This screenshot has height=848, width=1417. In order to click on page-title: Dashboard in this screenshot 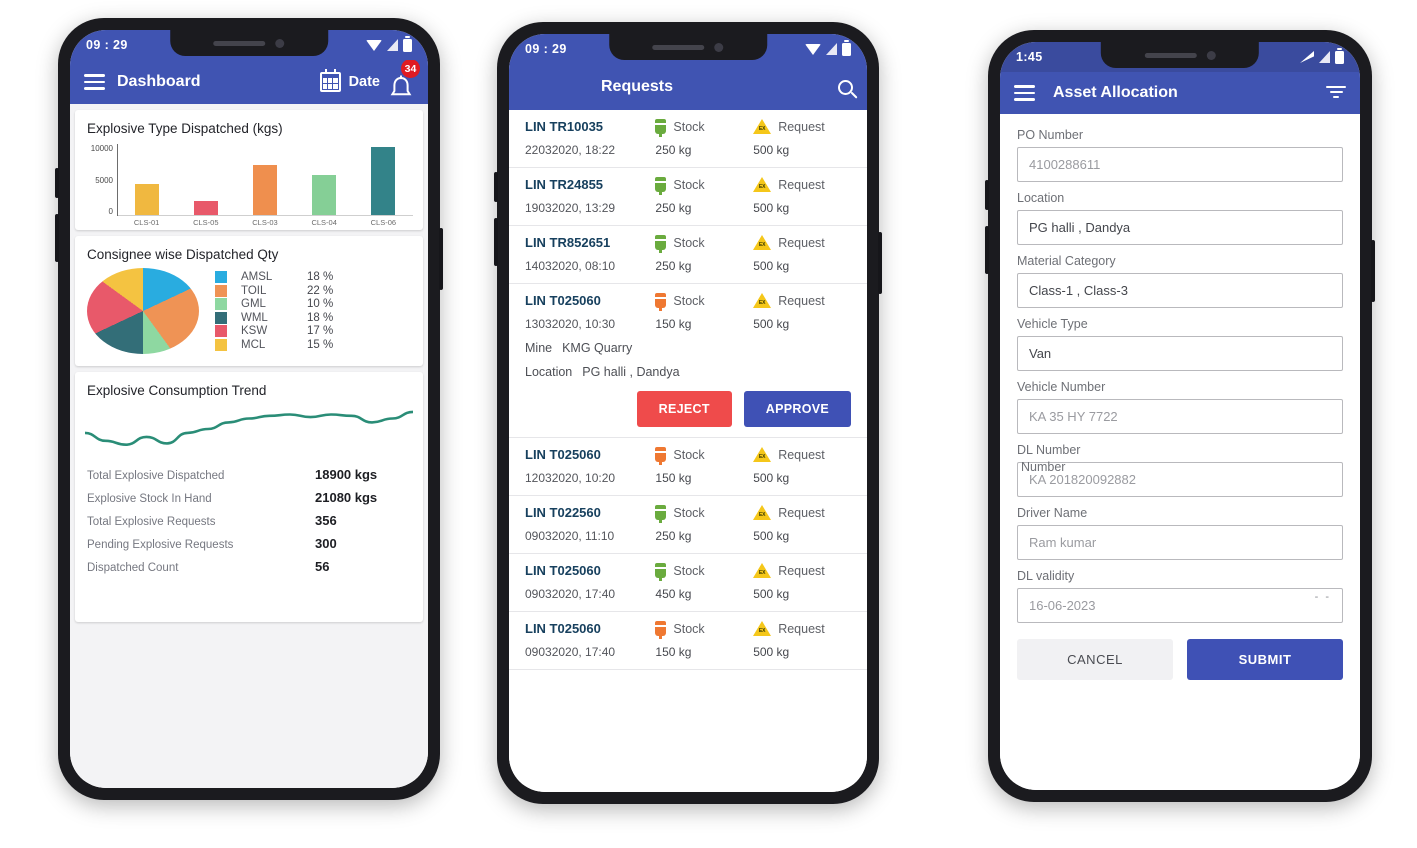, I will do `click(159, 81)`.